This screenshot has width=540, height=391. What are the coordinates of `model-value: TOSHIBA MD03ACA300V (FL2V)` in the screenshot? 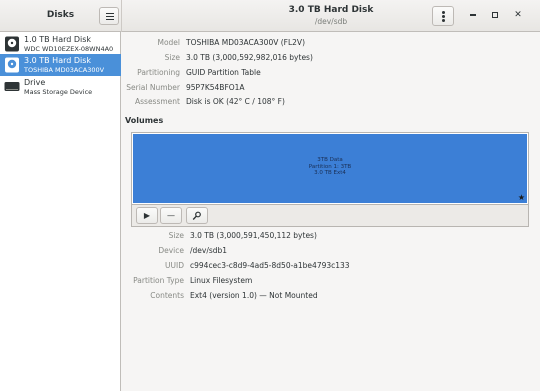 It's located at (245, 42).